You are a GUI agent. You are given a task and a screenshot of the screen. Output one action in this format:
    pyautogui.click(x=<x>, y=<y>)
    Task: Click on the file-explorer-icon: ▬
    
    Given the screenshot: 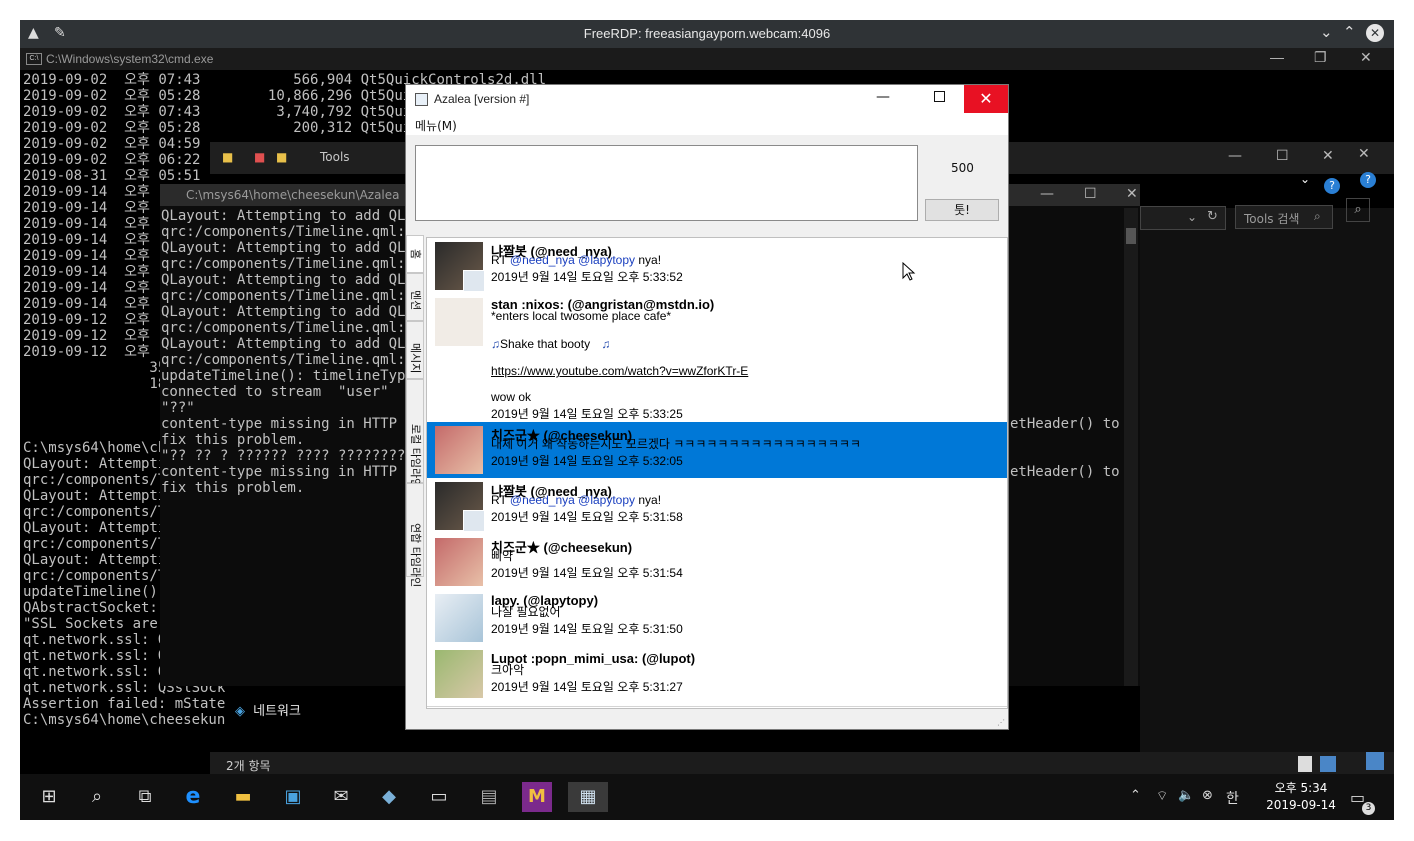 What is the action you would take?
    pyautogui.click(x=243, y=797)
    